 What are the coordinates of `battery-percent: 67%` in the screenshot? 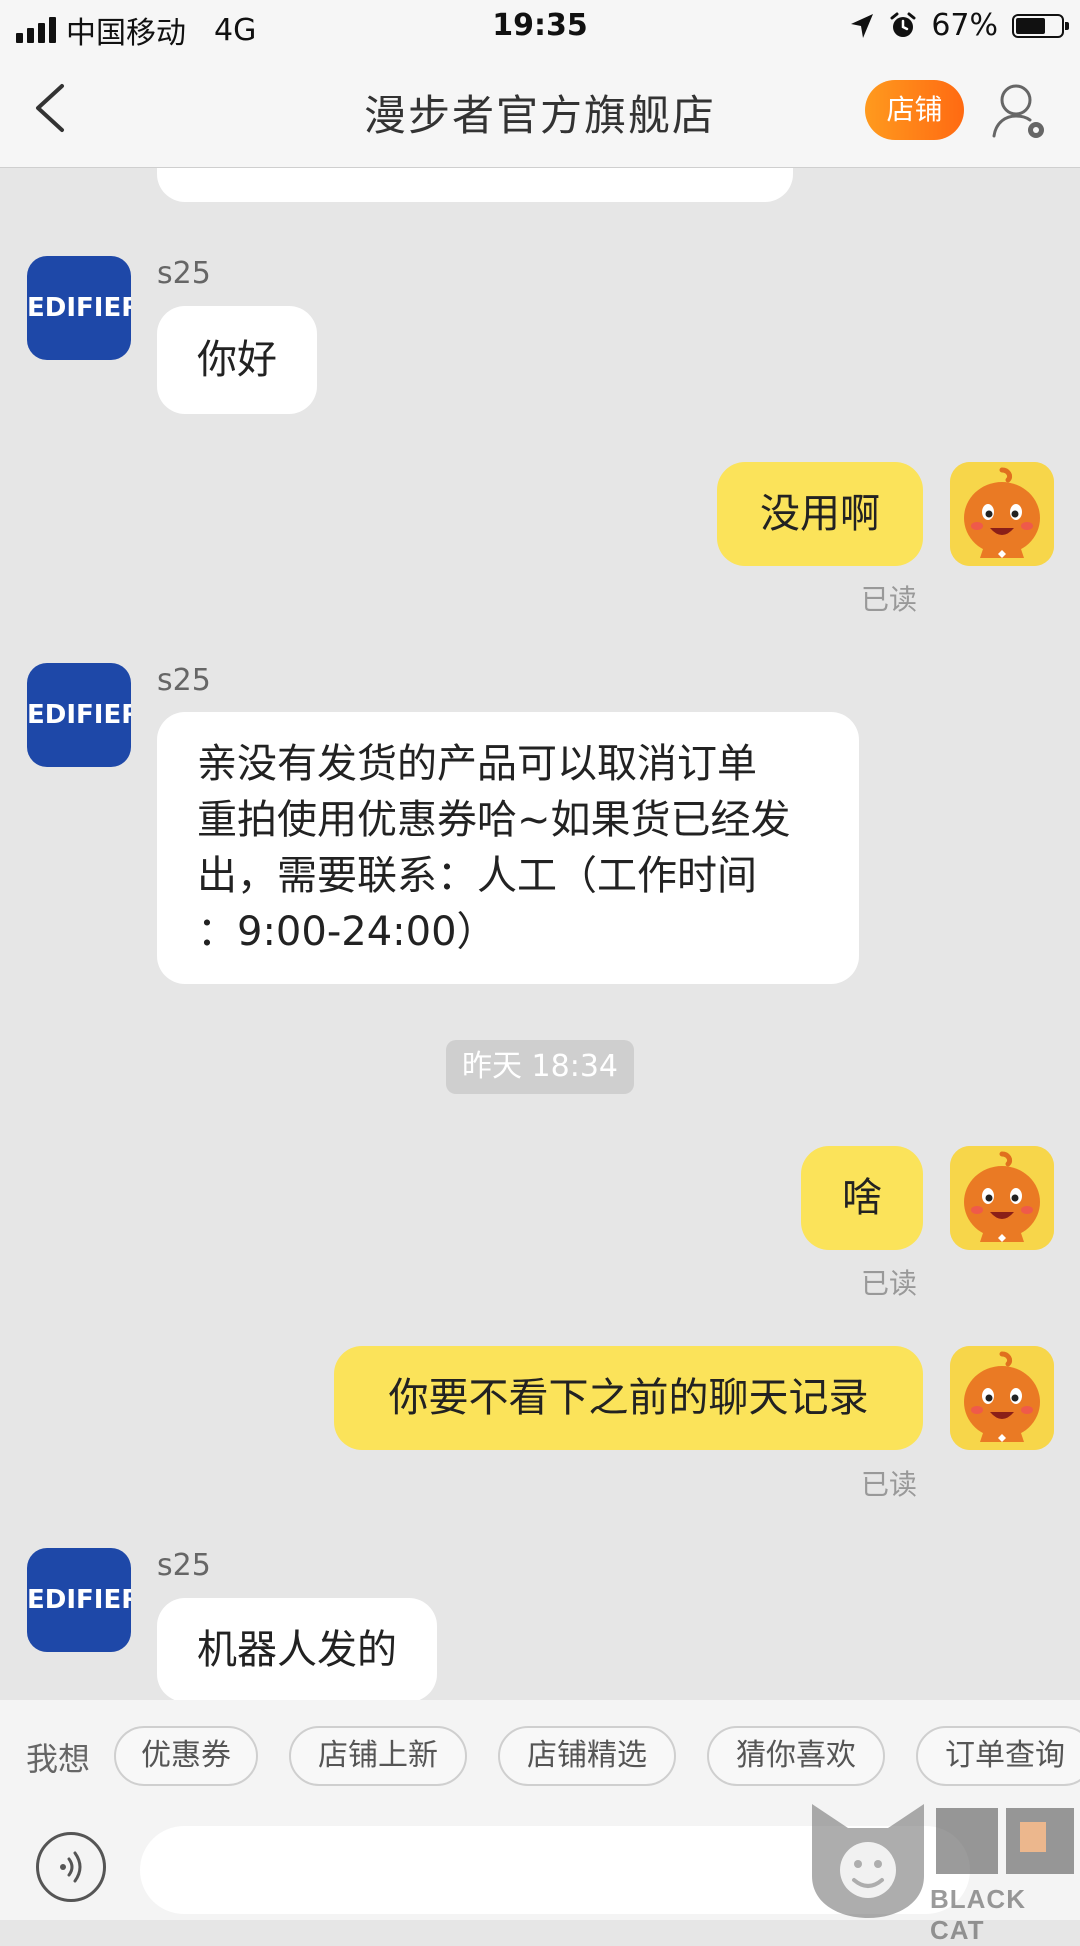 It's located at (964, 25).